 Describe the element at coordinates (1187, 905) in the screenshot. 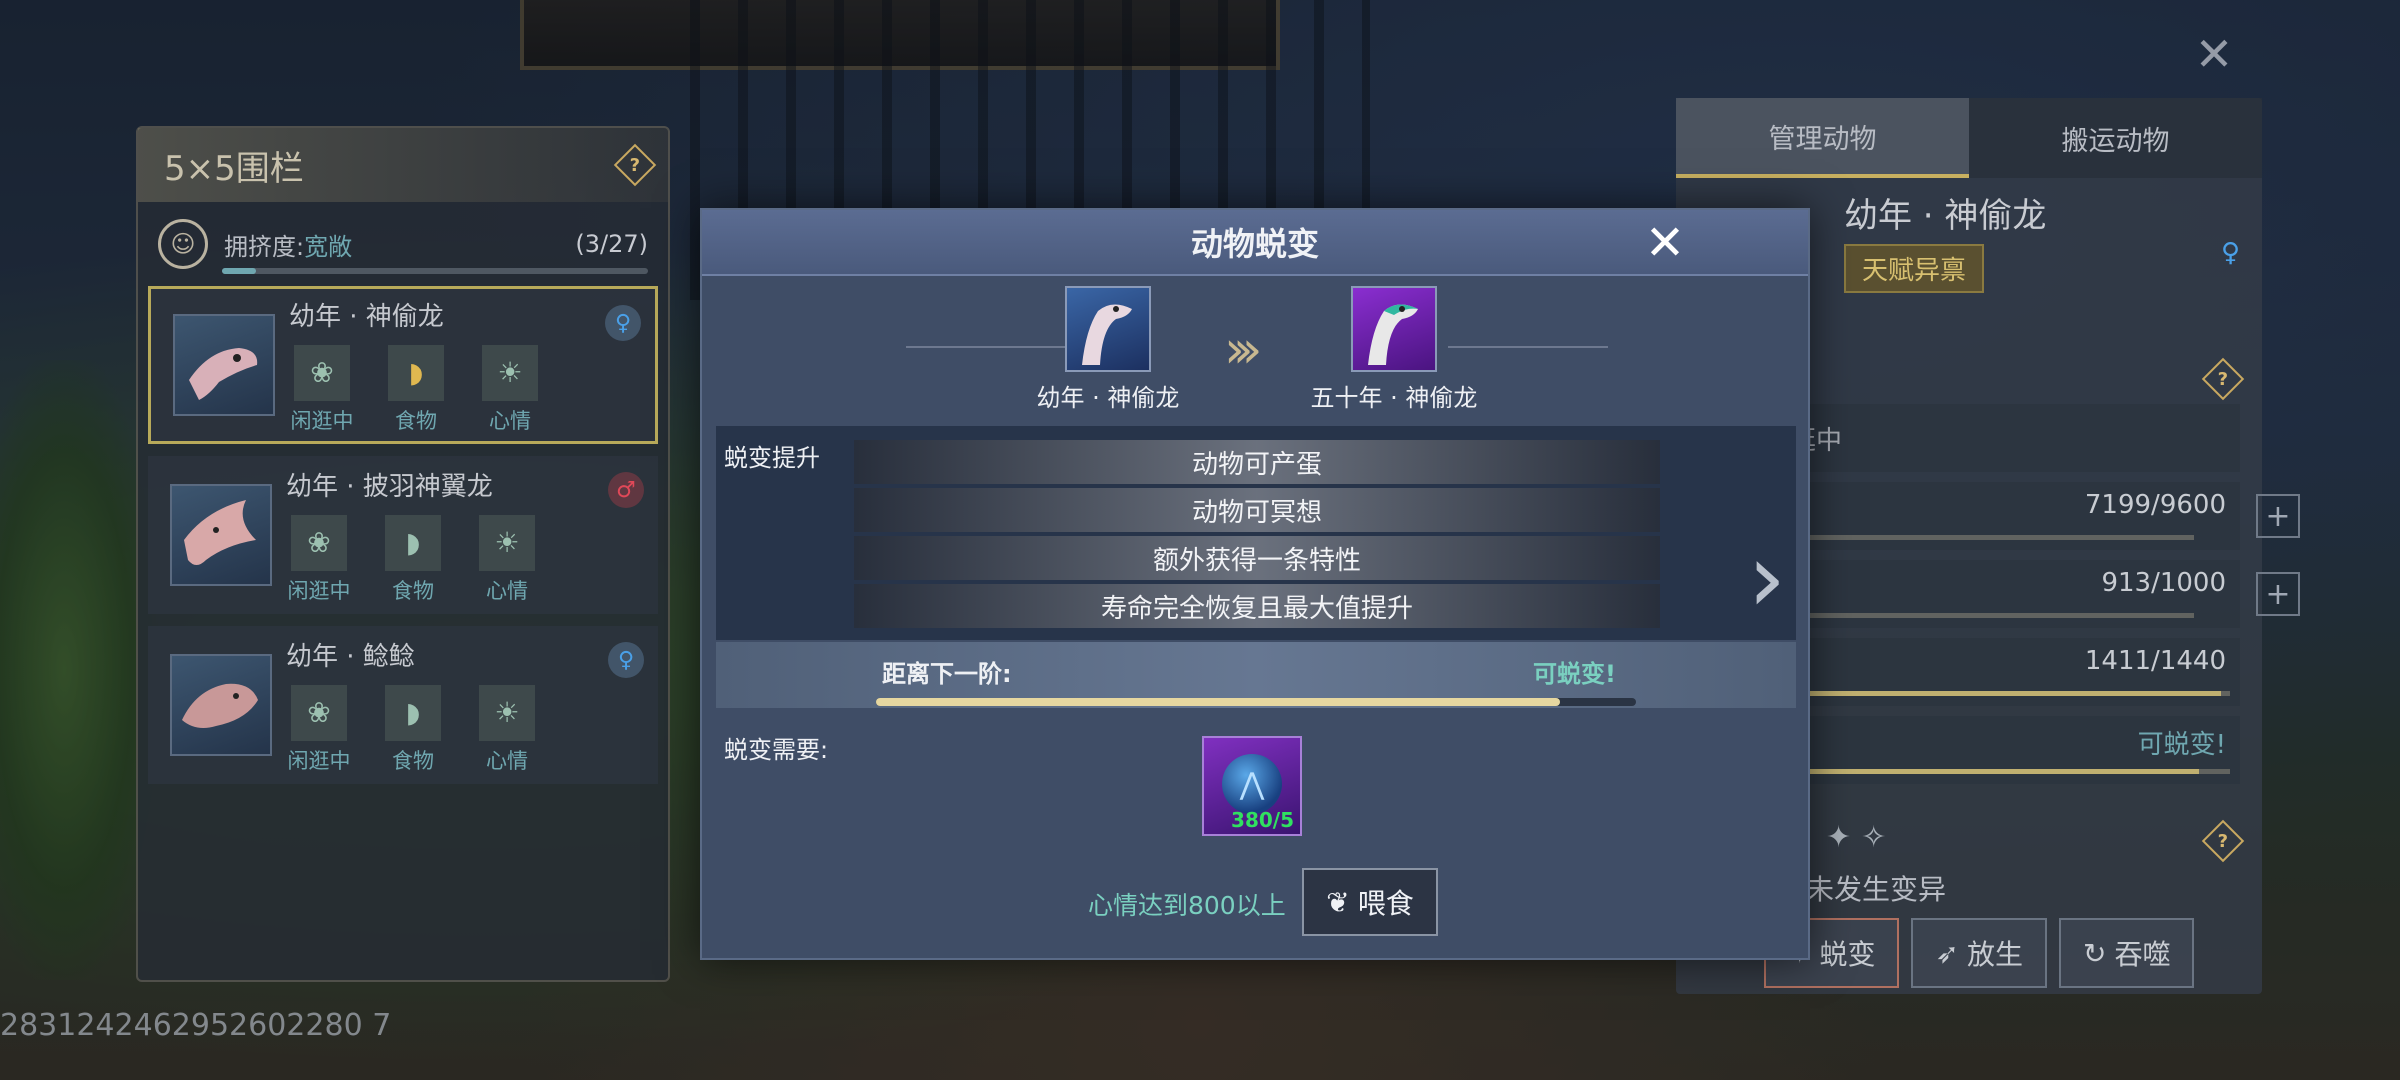

I see `mood-requirement-text: 心情达到800以上` at that location.